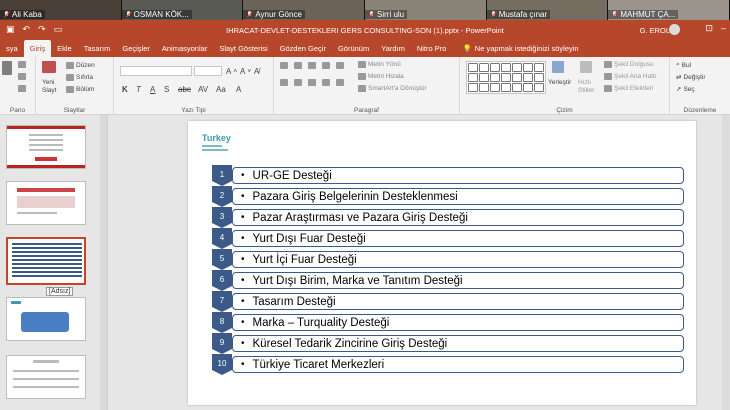 The height and width of the screenshot is (410, 730). What do you see at coordinates (586, 67) in the screenshot?
I see `quick-styles-icon` at bounding box center [586, 67].